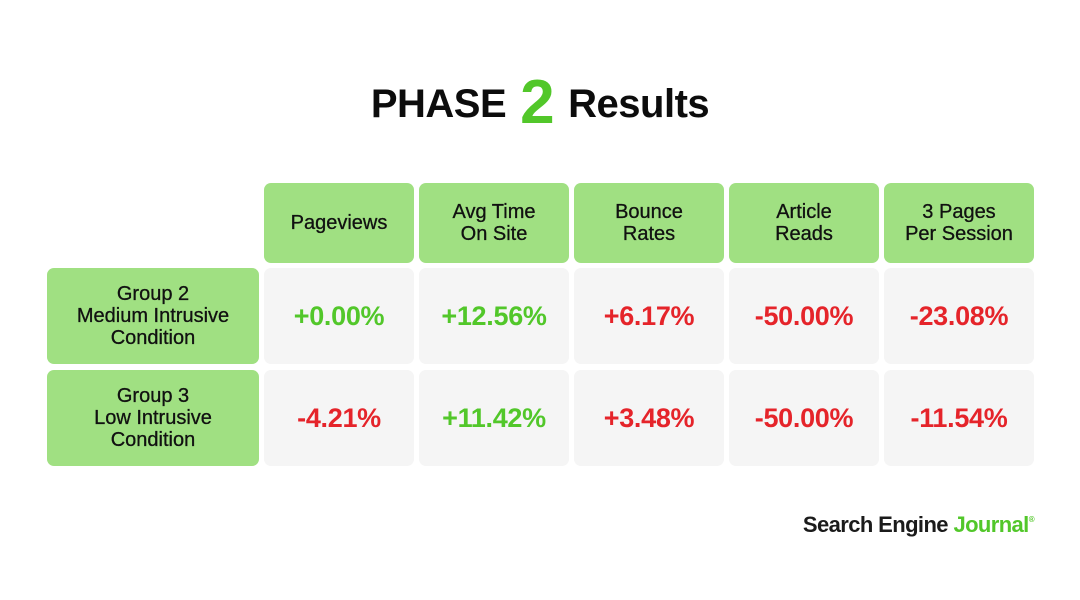  What do you see at coordinates (804, 234) in the screenshot?
I see `text-line: Reads` at bounding box center [804, 234].